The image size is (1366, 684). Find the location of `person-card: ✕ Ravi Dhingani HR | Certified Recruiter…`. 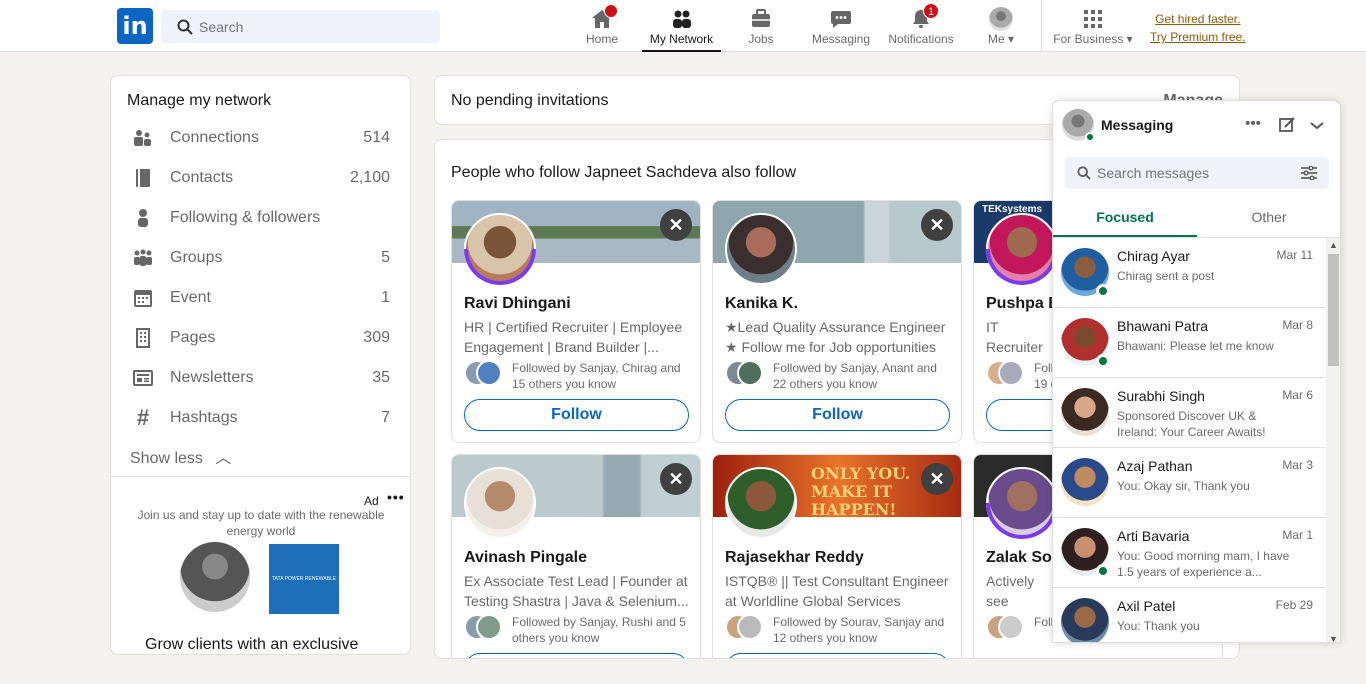

person-card: ✕ Ravi Dhingani HR | Certified Recruiter… is located at coordinates (576, 321).